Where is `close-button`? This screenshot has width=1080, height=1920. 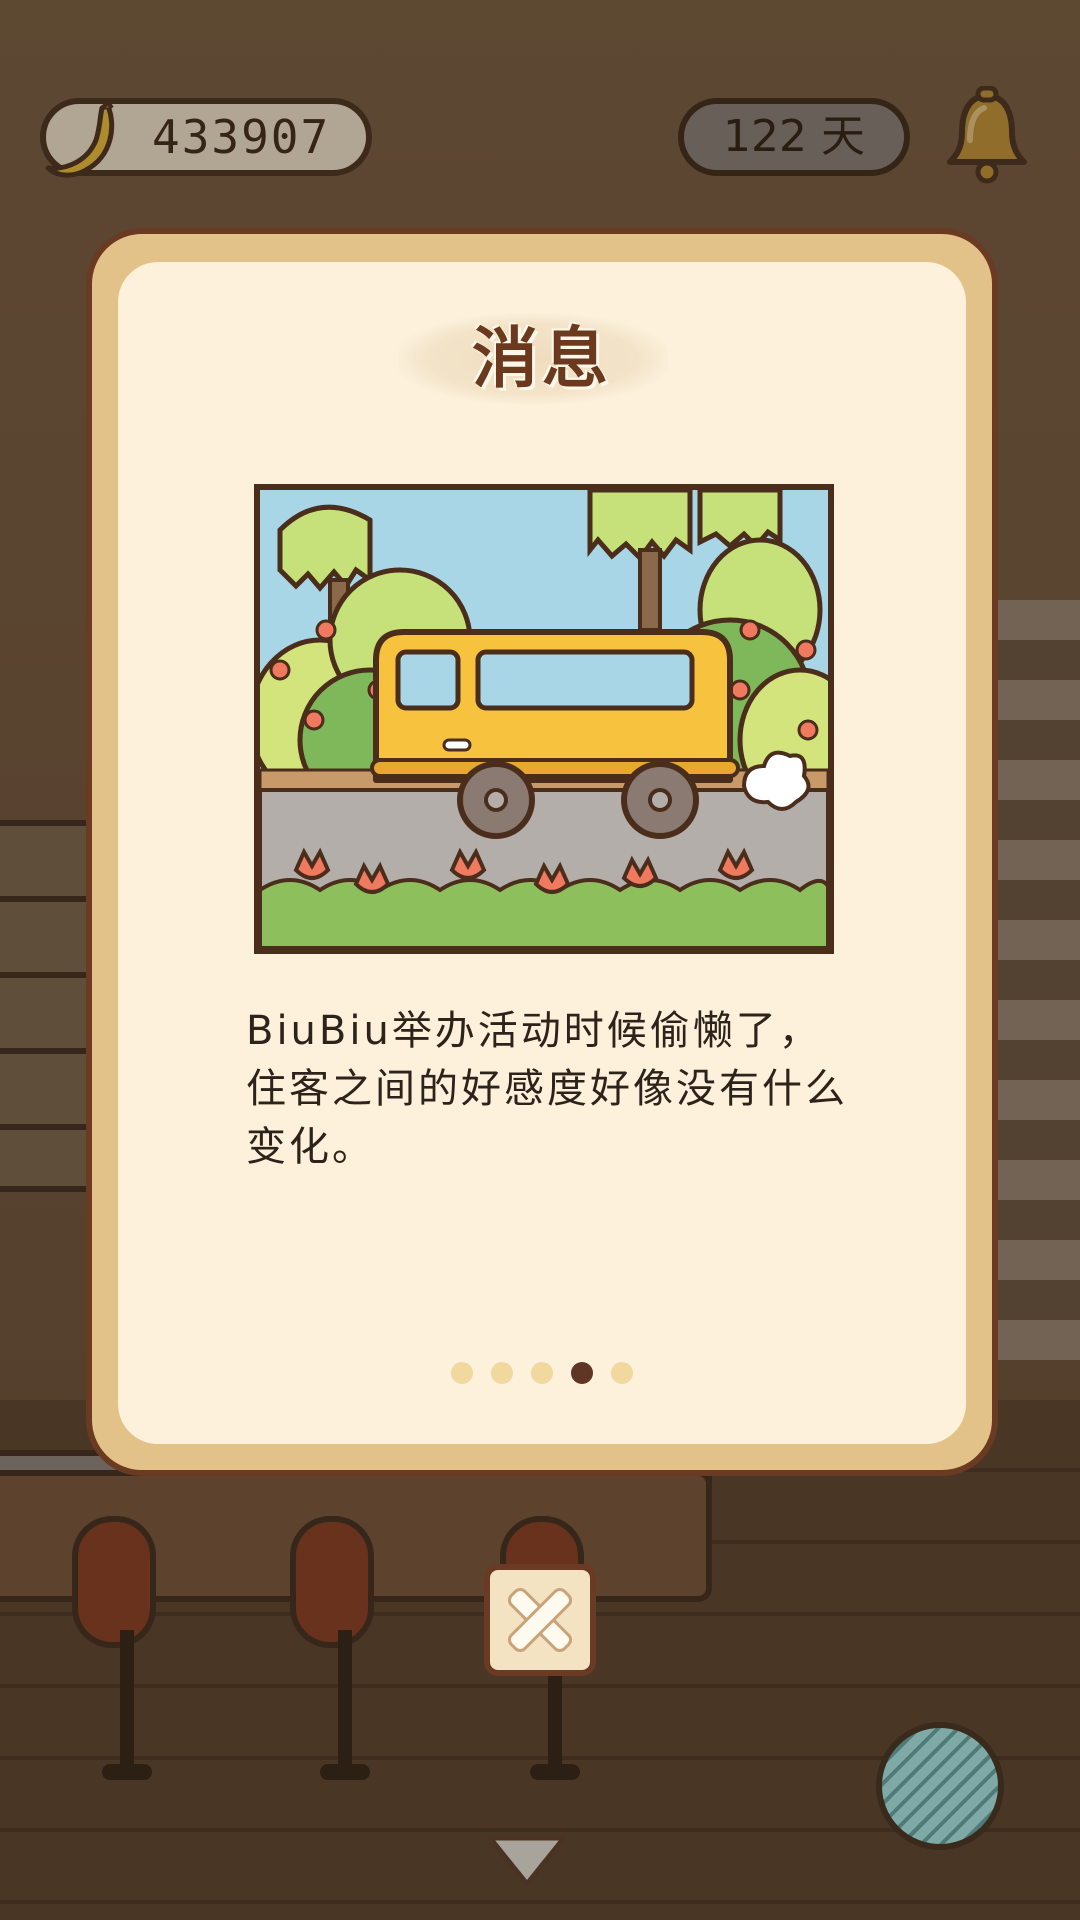
close-button is located at coordinates (540, 1620).